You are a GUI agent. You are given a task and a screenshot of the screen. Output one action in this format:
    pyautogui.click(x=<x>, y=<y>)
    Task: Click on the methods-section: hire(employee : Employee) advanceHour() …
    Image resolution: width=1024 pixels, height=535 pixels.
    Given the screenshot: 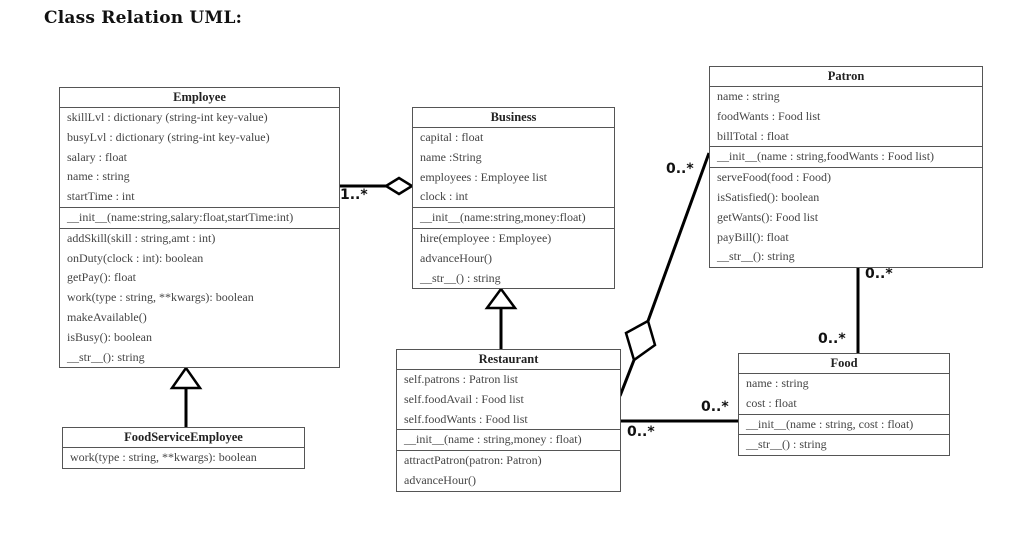 What is the action you would take?
    pyautogui.click(x=513, y=258)
    